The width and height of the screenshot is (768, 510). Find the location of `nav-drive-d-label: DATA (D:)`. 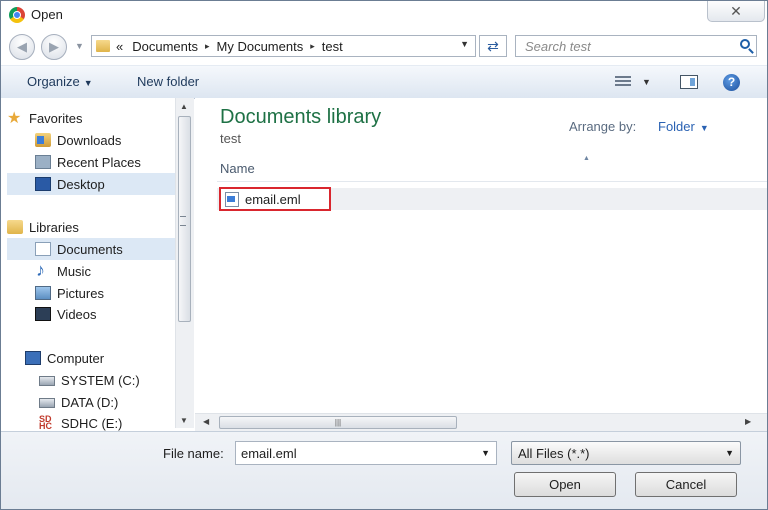

nav-drive-d-label: DATA (D:) is located at coordinates (90, 402).